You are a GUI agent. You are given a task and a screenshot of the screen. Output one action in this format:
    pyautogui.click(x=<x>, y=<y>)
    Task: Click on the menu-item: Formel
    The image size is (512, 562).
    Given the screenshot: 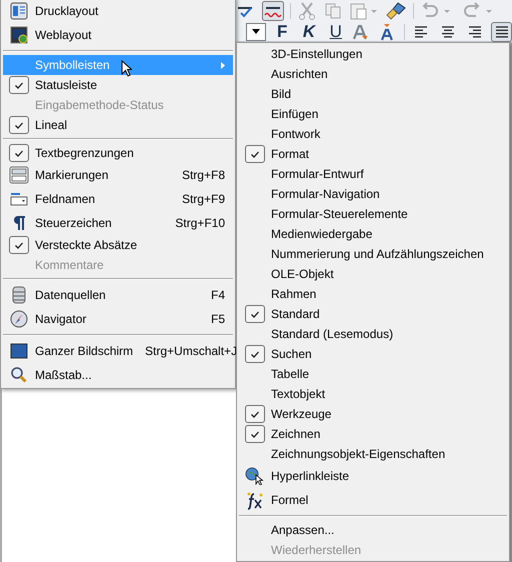 What is the action you would take?
    pyautogui.click(x=373, y=500)
    